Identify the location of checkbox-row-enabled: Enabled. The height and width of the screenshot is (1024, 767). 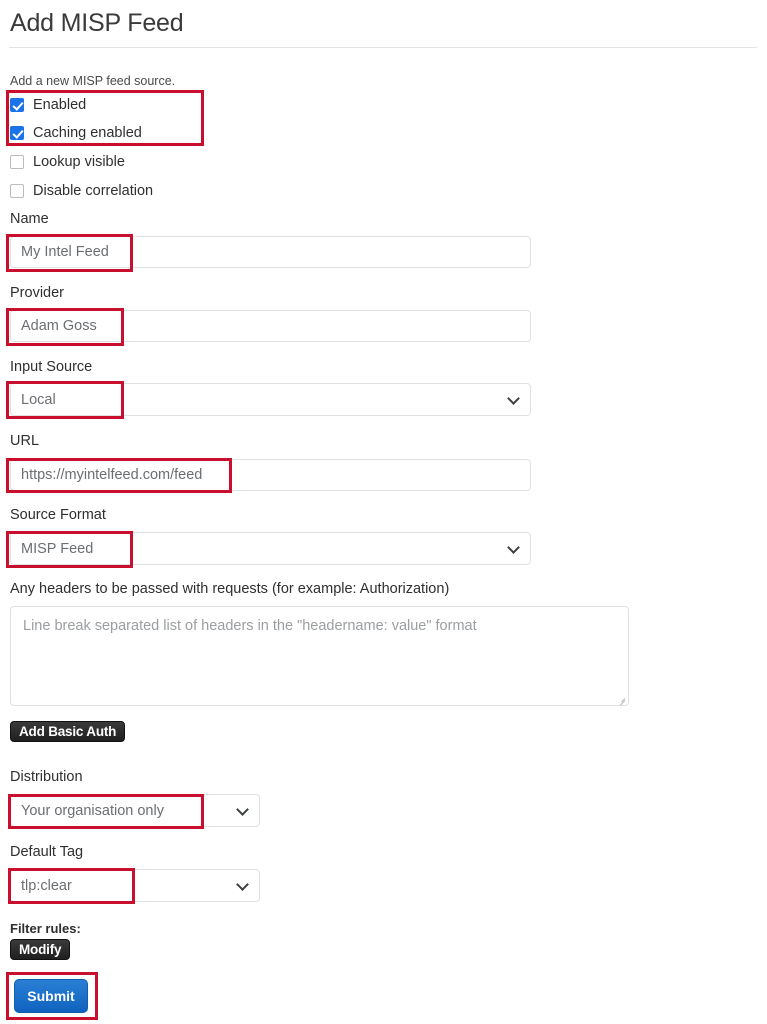
(48, 105).